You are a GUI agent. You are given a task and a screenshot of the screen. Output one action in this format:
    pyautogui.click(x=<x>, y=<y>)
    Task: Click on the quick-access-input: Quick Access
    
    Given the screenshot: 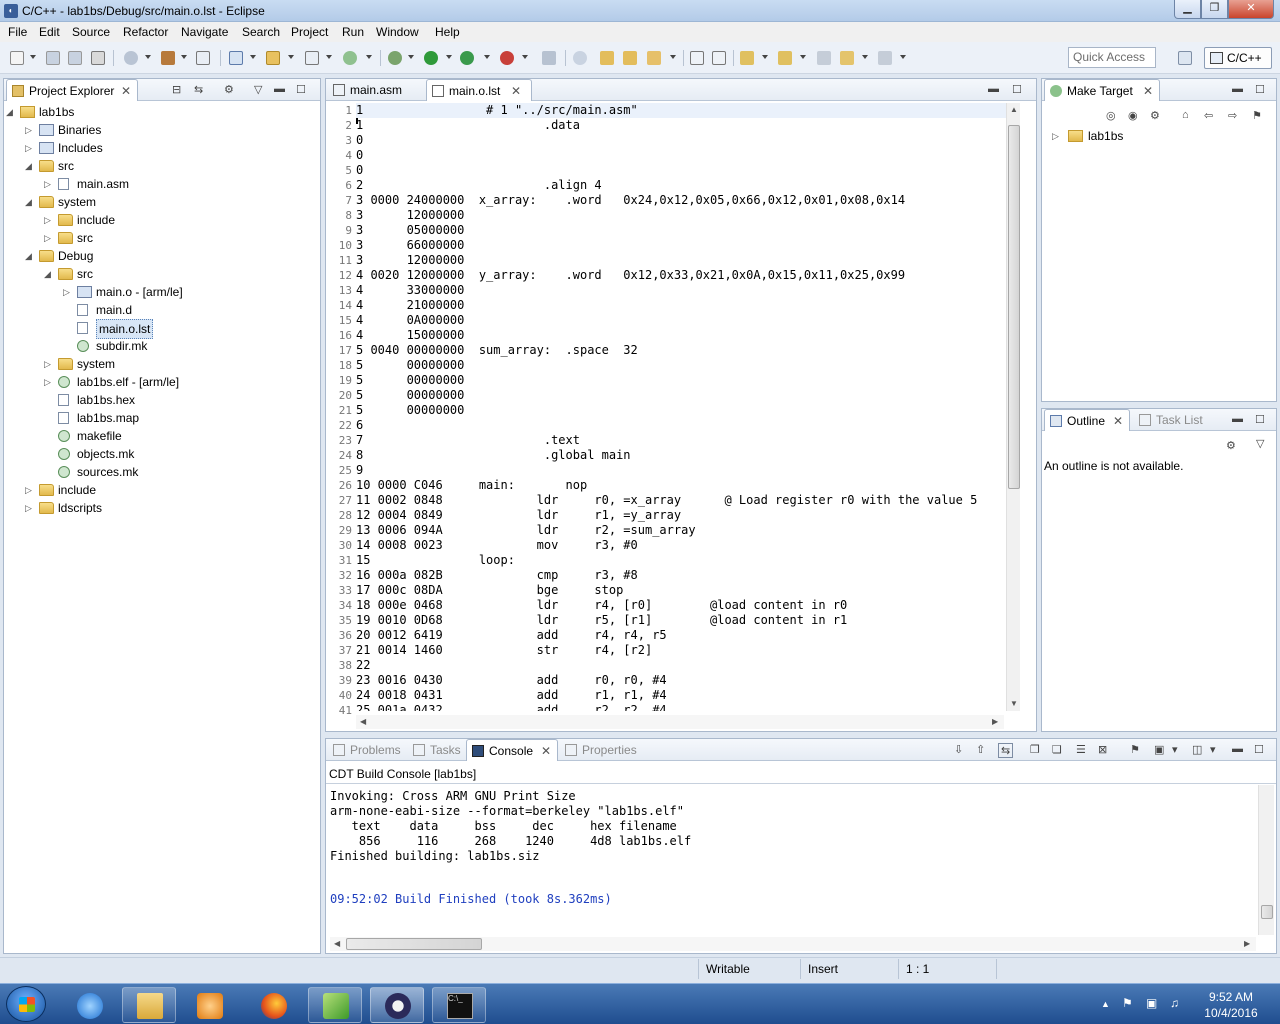 What is the action you would take?
    pyautogui.click(x=1112, y=57)
    